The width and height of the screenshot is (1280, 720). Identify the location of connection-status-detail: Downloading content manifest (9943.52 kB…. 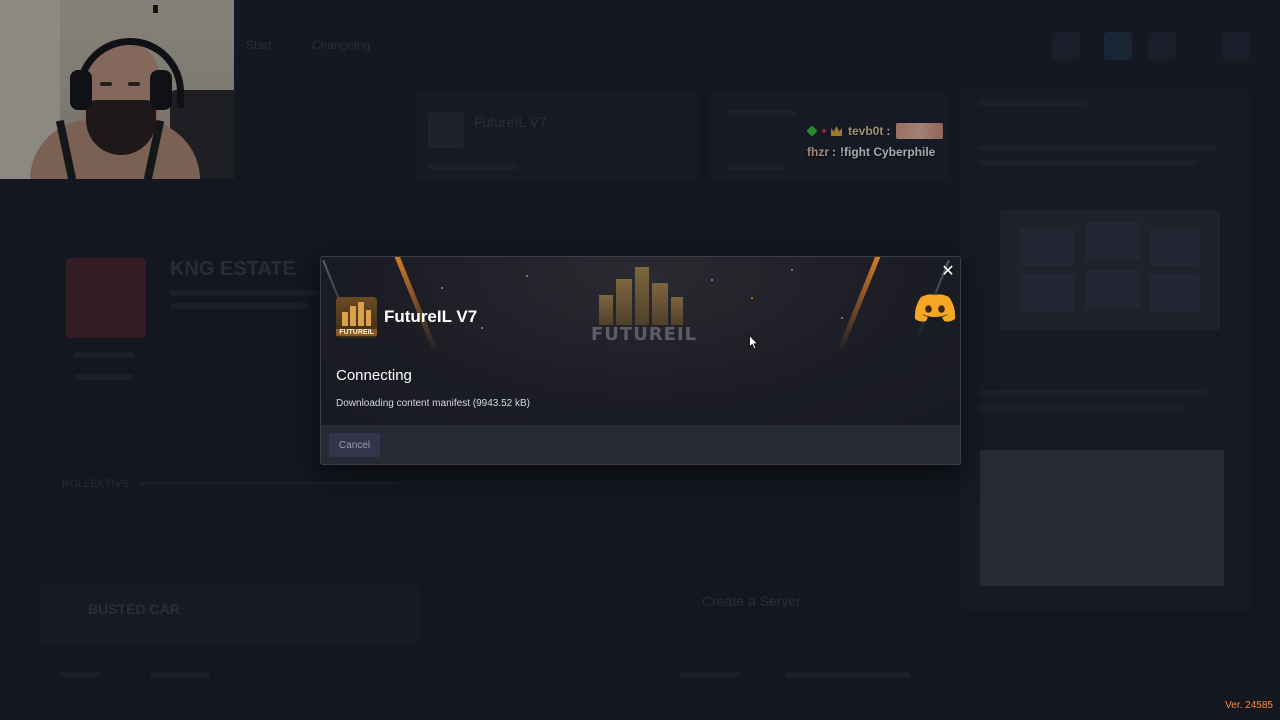
(433, 403).